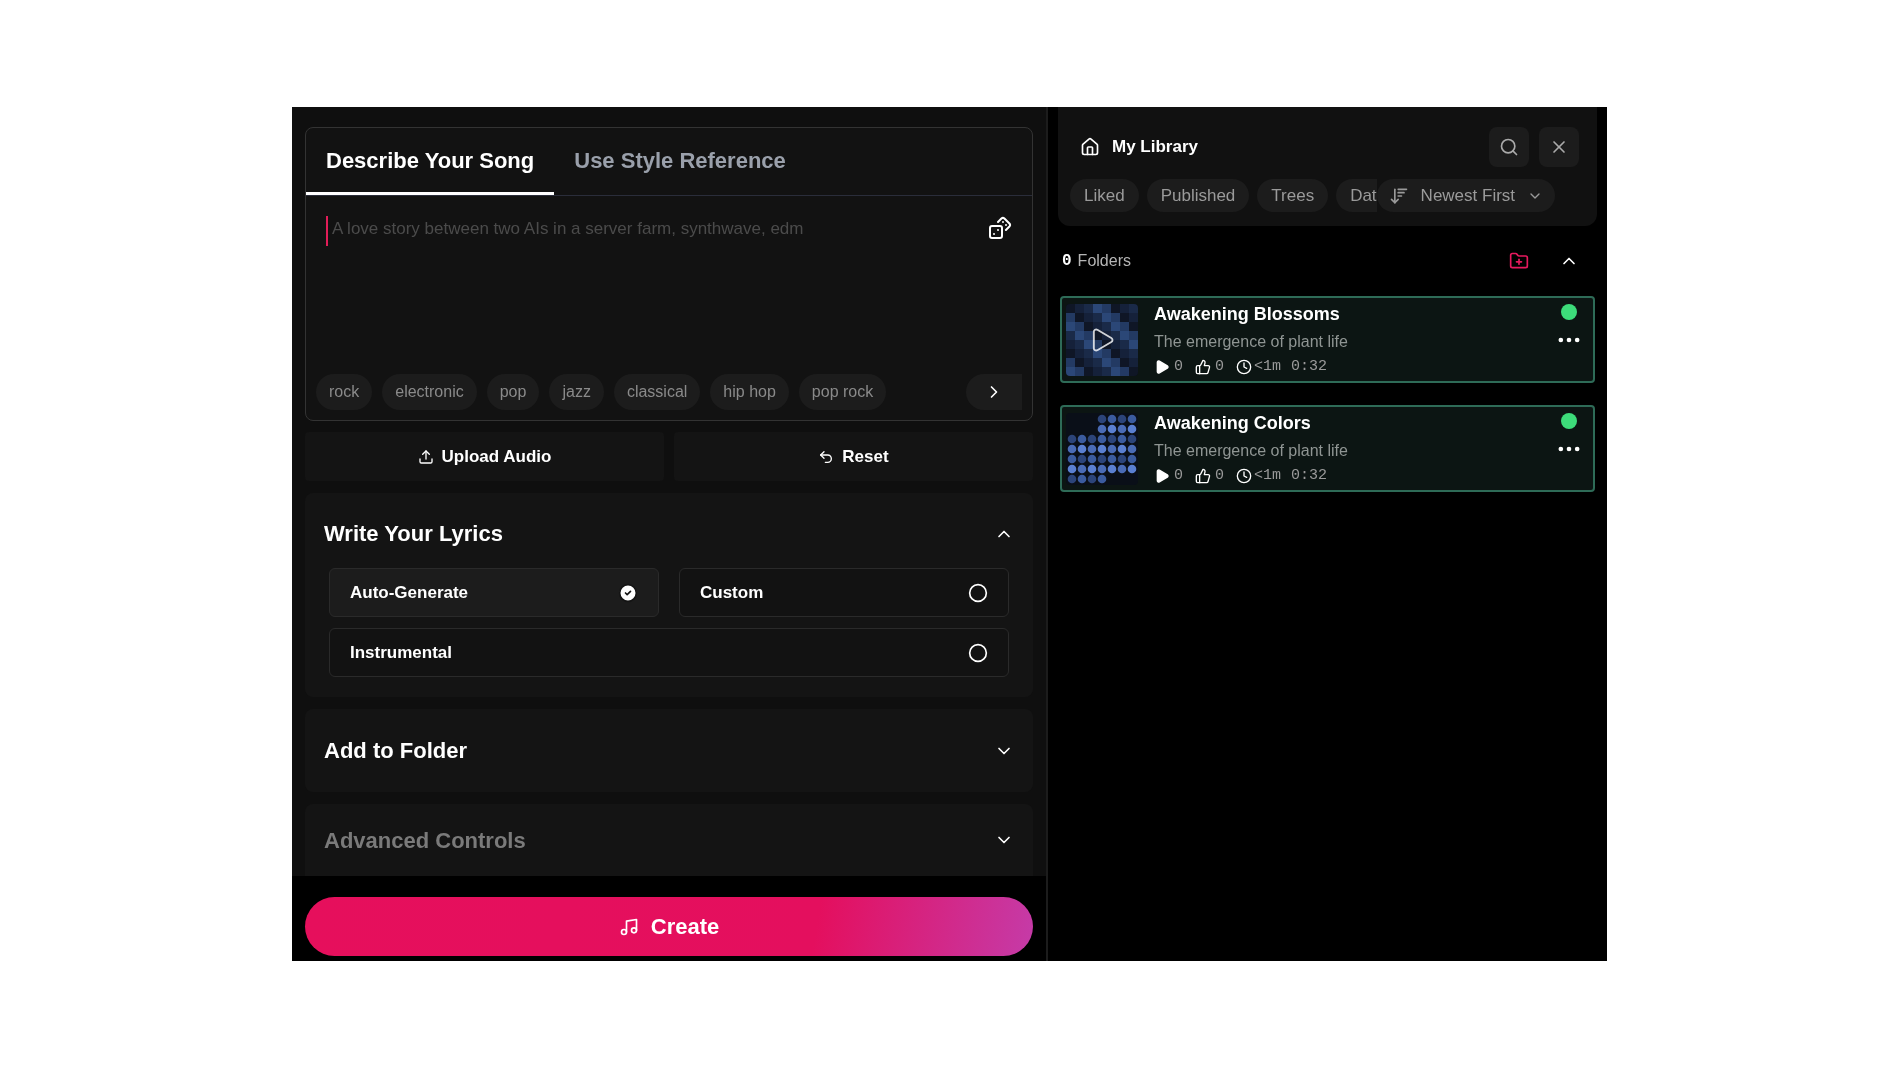 The image size is (1900, 1068). What do you see at coordinates (429, 392) in the screenshot?
I see `genre-tag: electronic` at bounding box center [429, 392].